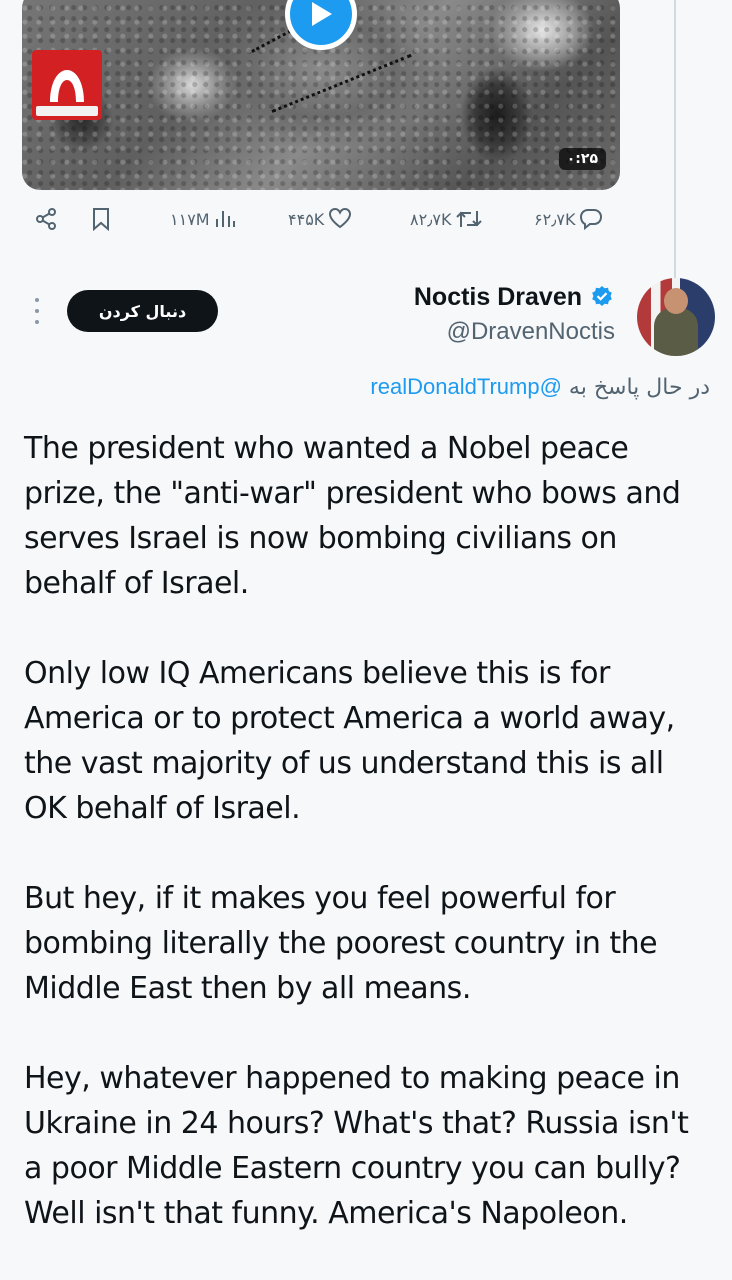 This screenshot has width=732, height=1280. I want to click on author-avatar, so click(676, 317).